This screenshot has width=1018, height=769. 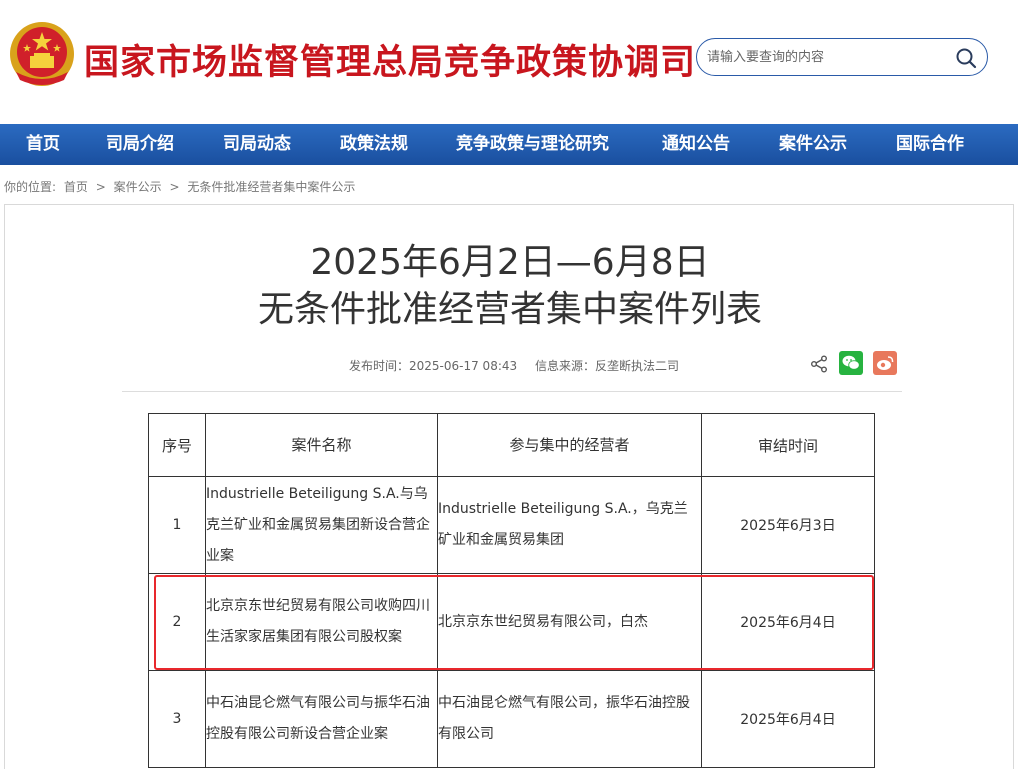 What do you see at coordinates (177, 719) in the screenshot?
I see `row-no: 3` at bounding box center [177, 719].